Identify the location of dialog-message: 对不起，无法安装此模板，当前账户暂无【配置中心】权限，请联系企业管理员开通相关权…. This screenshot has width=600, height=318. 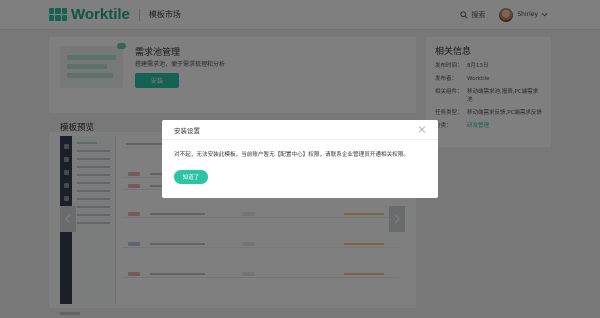
(291, 155).